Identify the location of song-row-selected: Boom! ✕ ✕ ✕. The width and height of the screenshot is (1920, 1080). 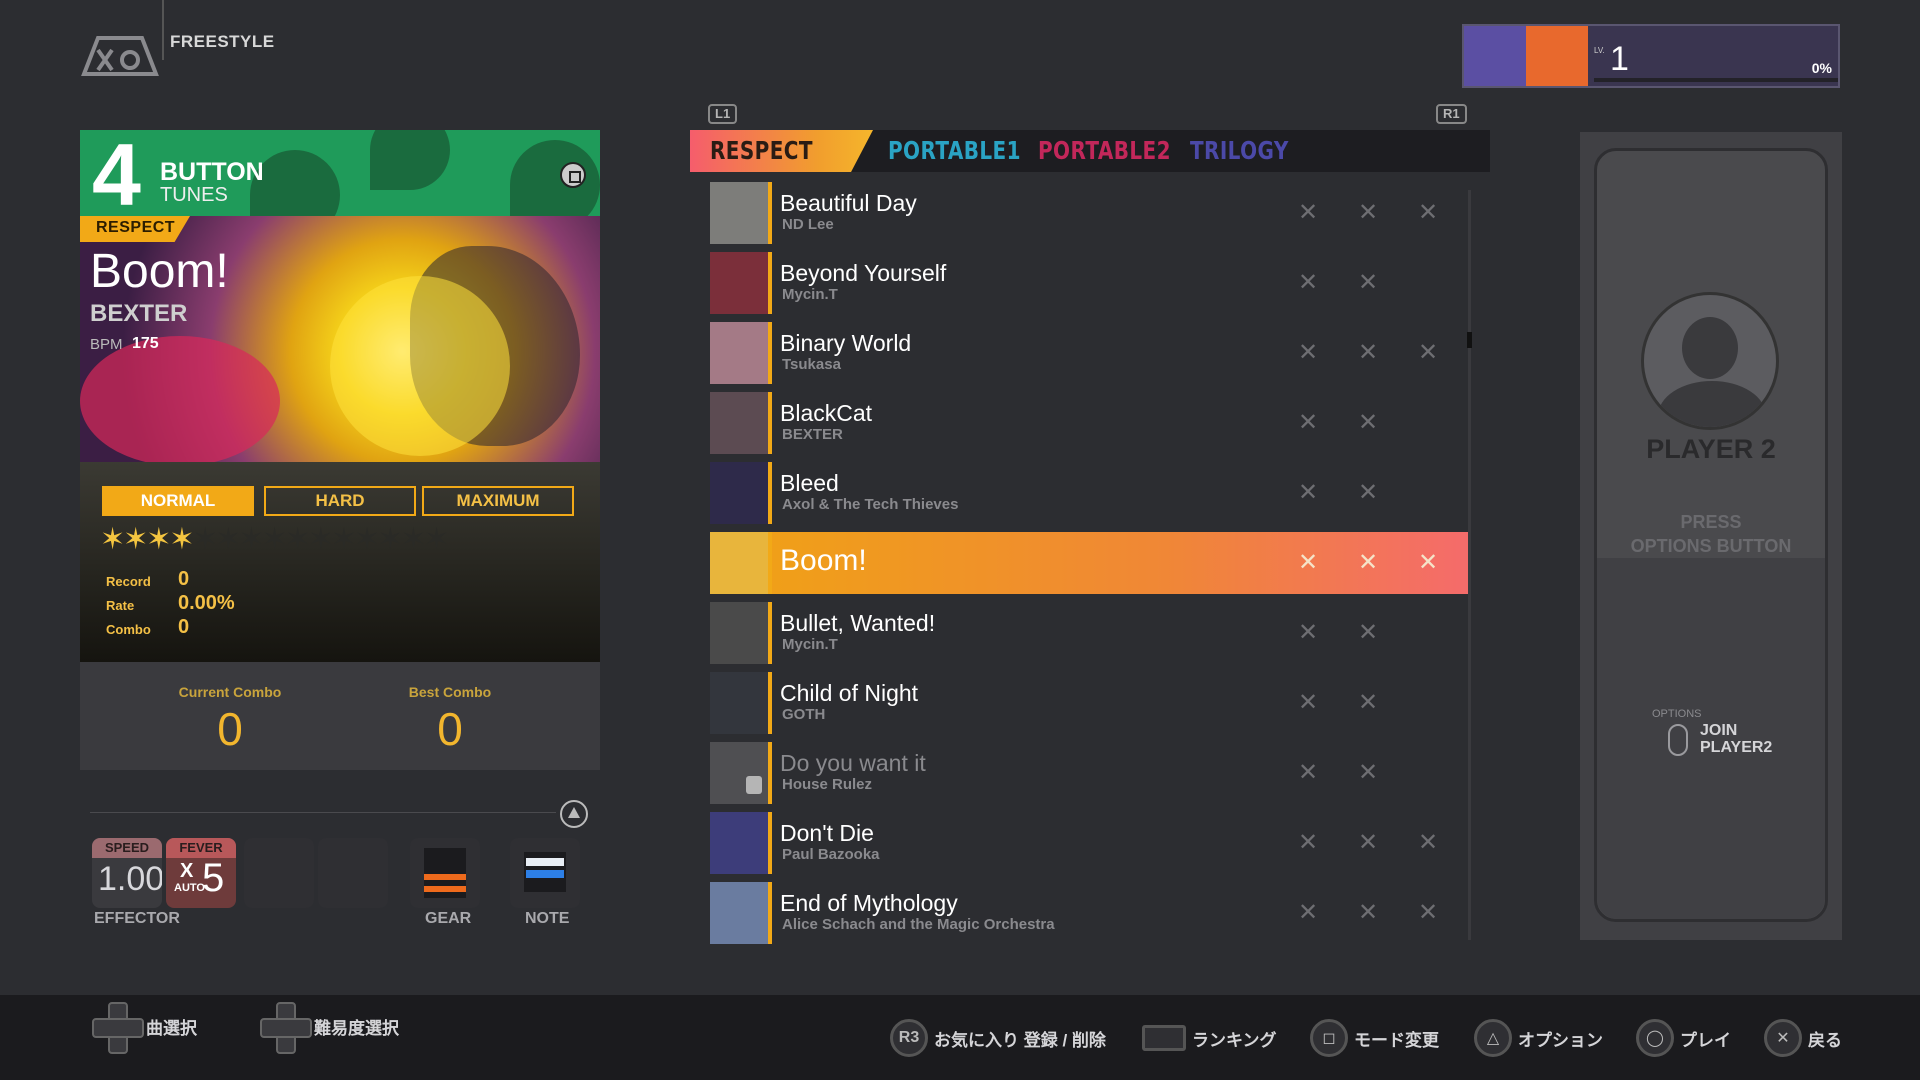
(1090, 563).